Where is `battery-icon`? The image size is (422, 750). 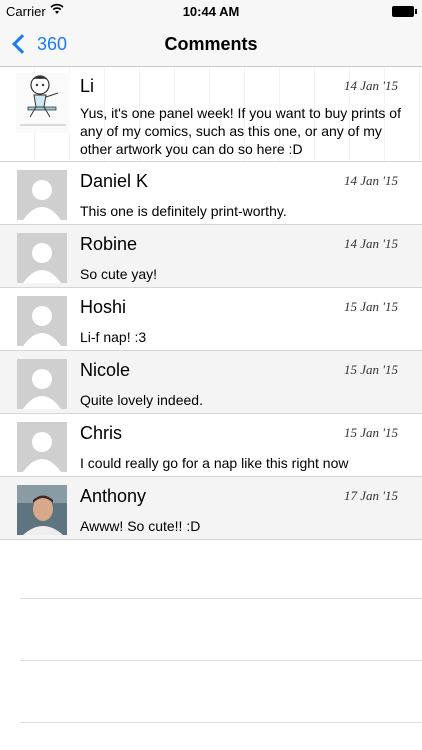 battery-icon is located at coordinates (404, 11).